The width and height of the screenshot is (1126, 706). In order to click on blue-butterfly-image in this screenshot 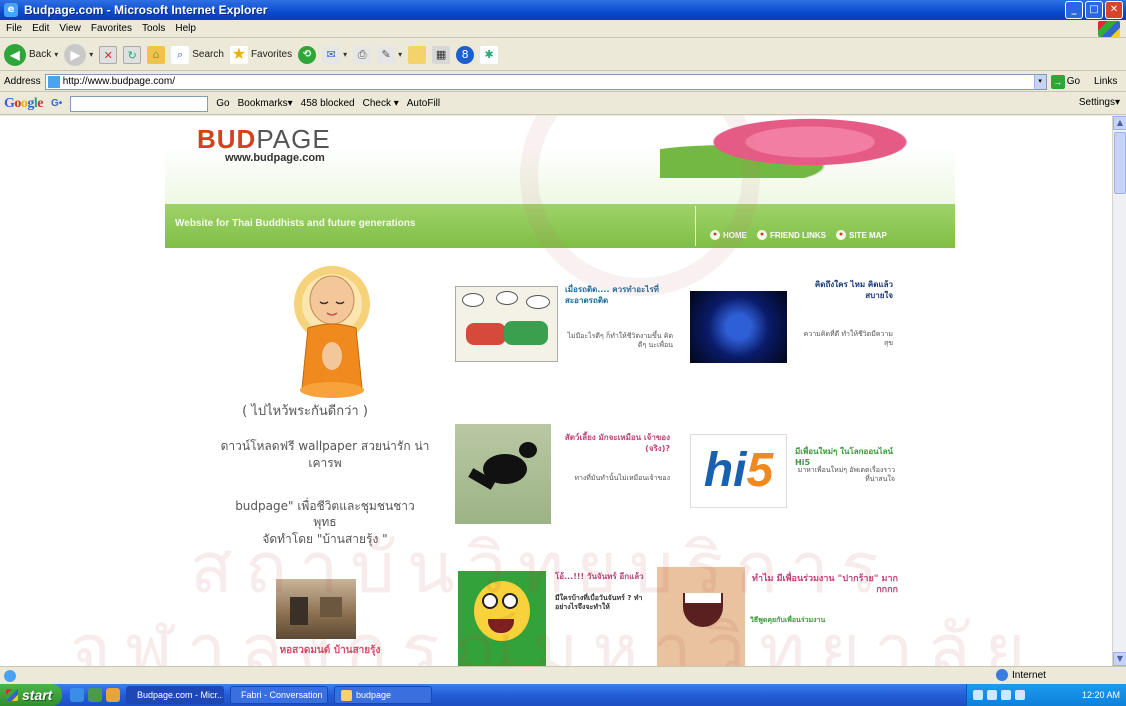, I will do `click(738, 327)`.